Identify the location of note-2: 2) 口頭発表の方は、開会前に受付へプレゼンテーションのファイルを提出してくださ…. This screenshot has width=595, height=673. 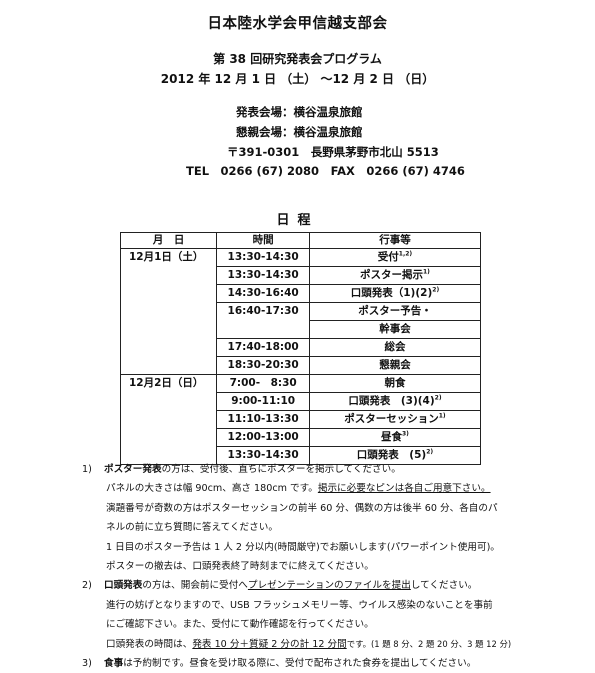
(336, 585).